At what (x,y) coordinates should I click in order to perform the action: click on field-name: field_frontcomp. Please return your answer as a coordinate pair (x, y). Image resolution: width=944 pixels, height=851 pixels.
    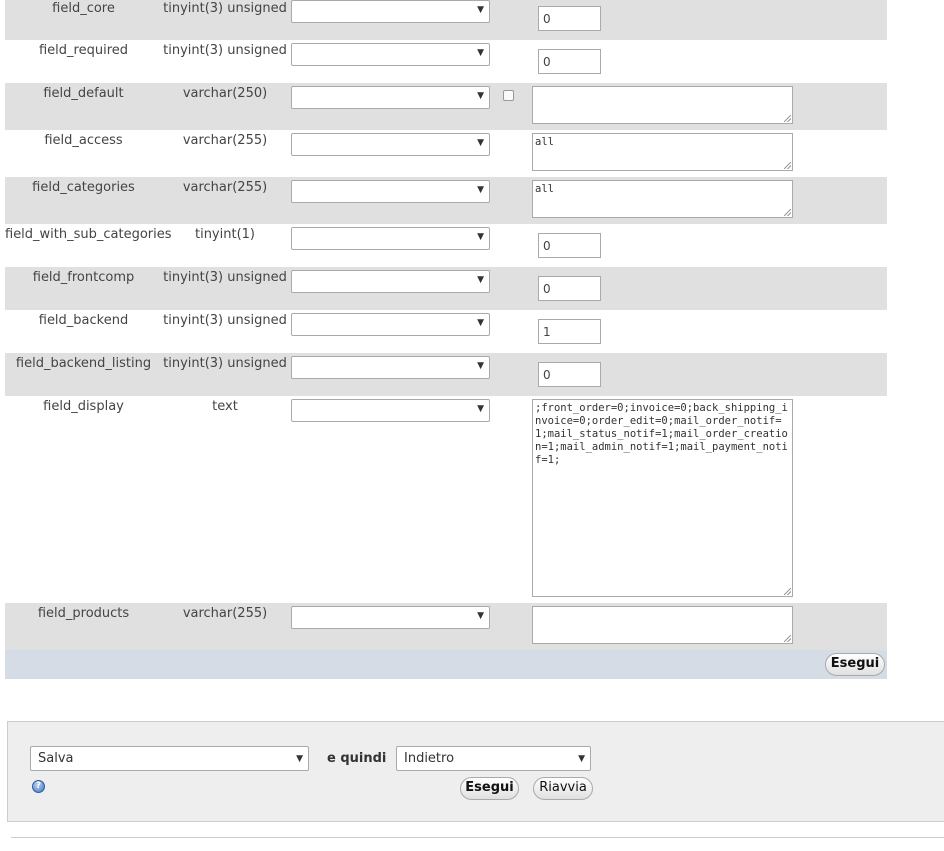
    Looking at the image, I should click on (83, 277).